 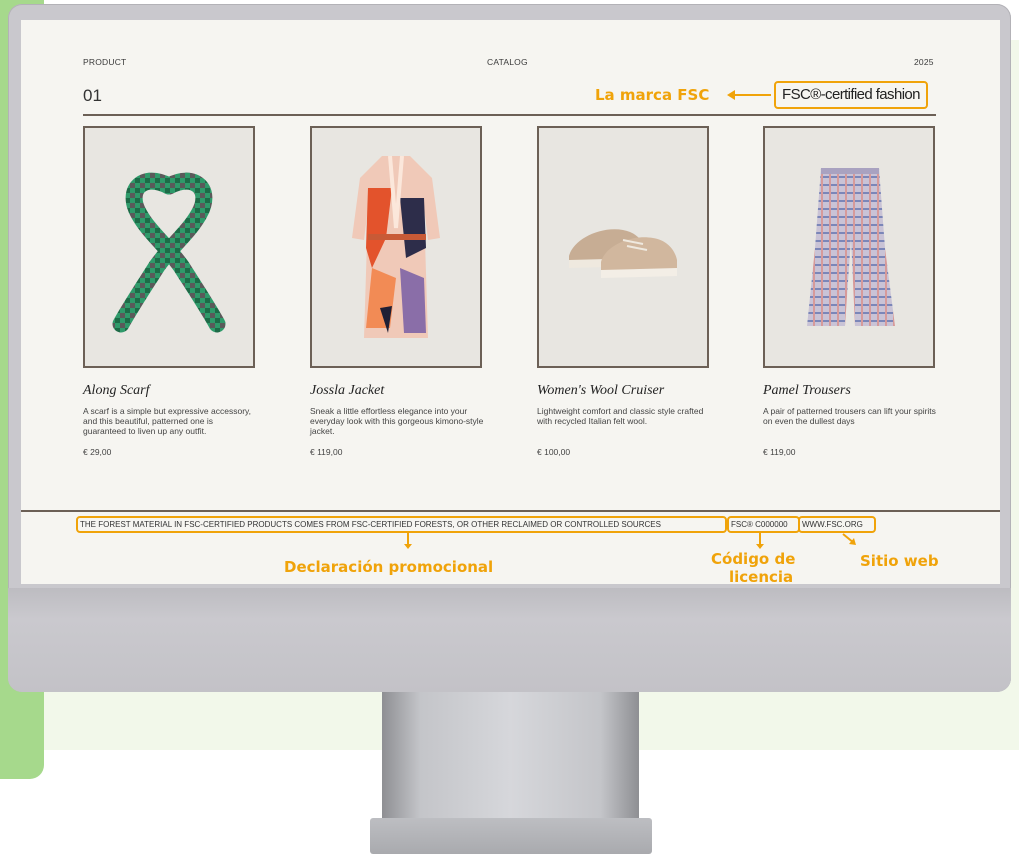 I want to click on monitor-stand-neck, so click(x=510, y=757).